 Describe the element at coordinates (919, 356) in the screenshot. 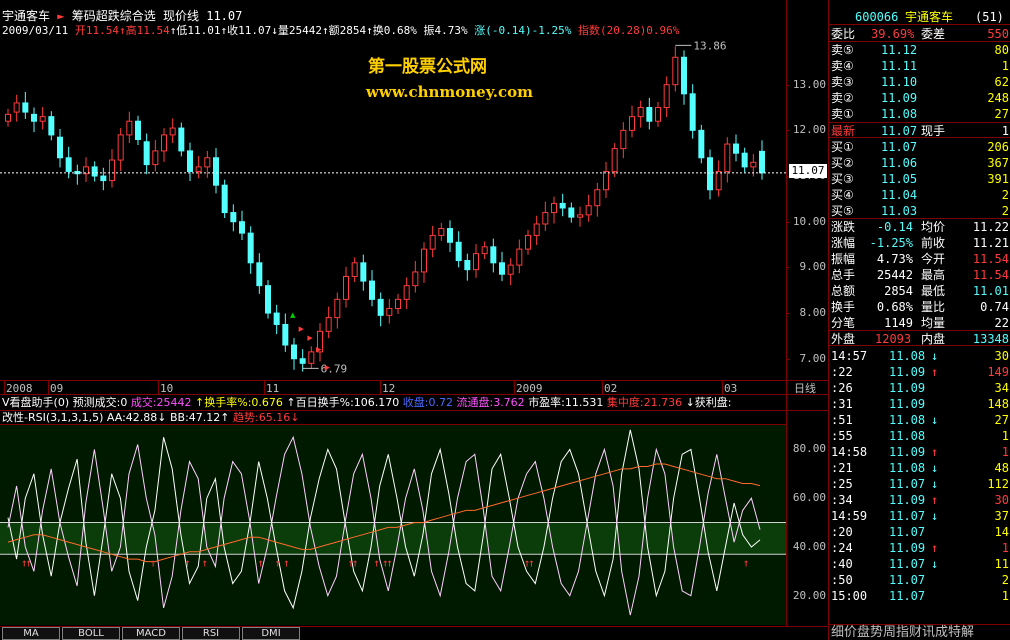

I see `tick-row: 14:57 11.08 ↓ 30` at that location.